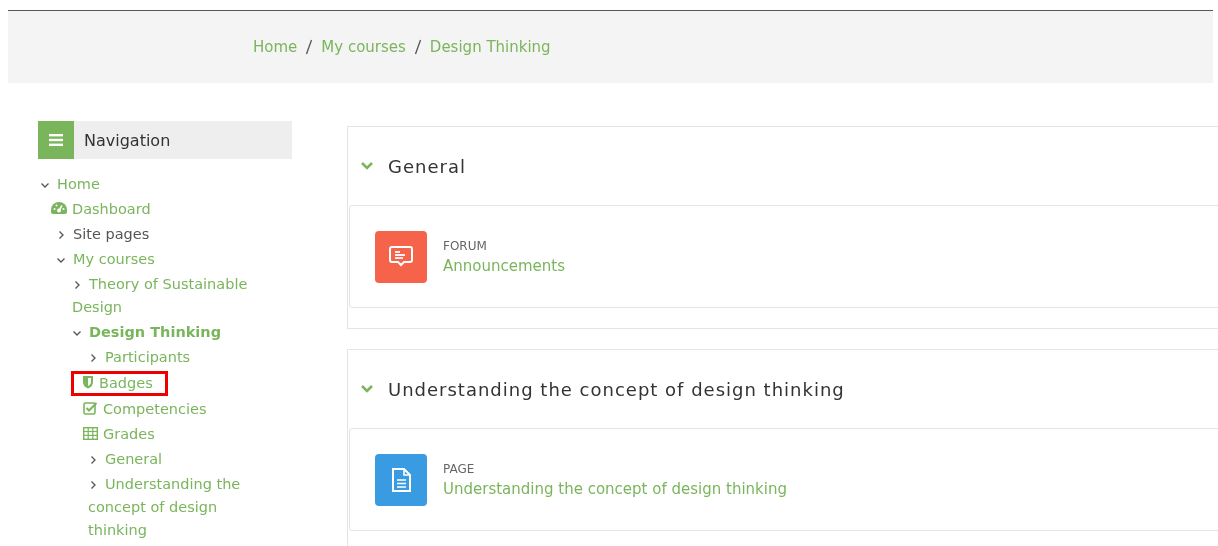 The height and width of the screenshot is (546, 1218). Describe the element at coordinates (490, 47) in the screenshot. I see `breadcrumb-link: Design Thinking` at that location.